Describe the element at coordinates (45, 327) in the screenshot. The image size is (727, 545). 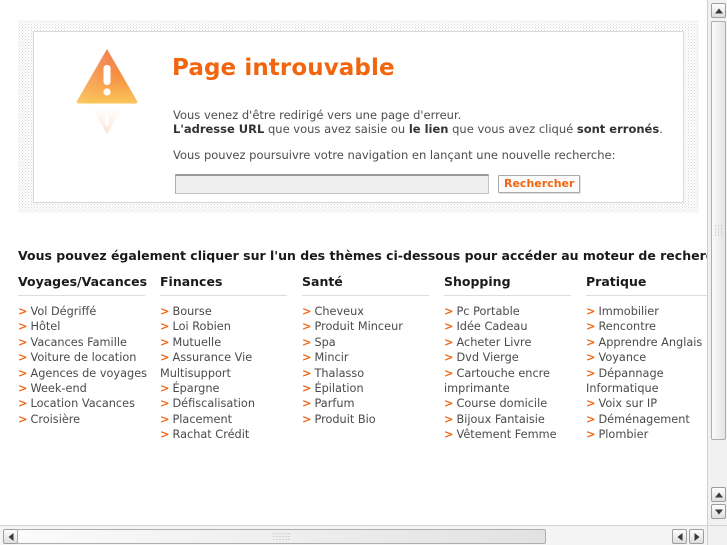
I see `theme-link-label: Hôtel` at that location.